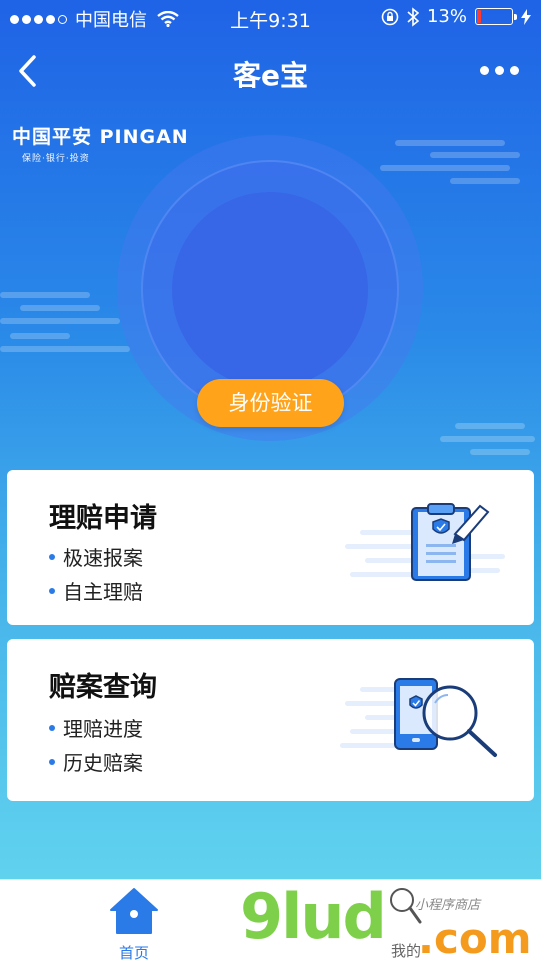 The height and width of the screenshot is (960, 541). I want to click on list-item: 自主理赔, so click(96, 590).